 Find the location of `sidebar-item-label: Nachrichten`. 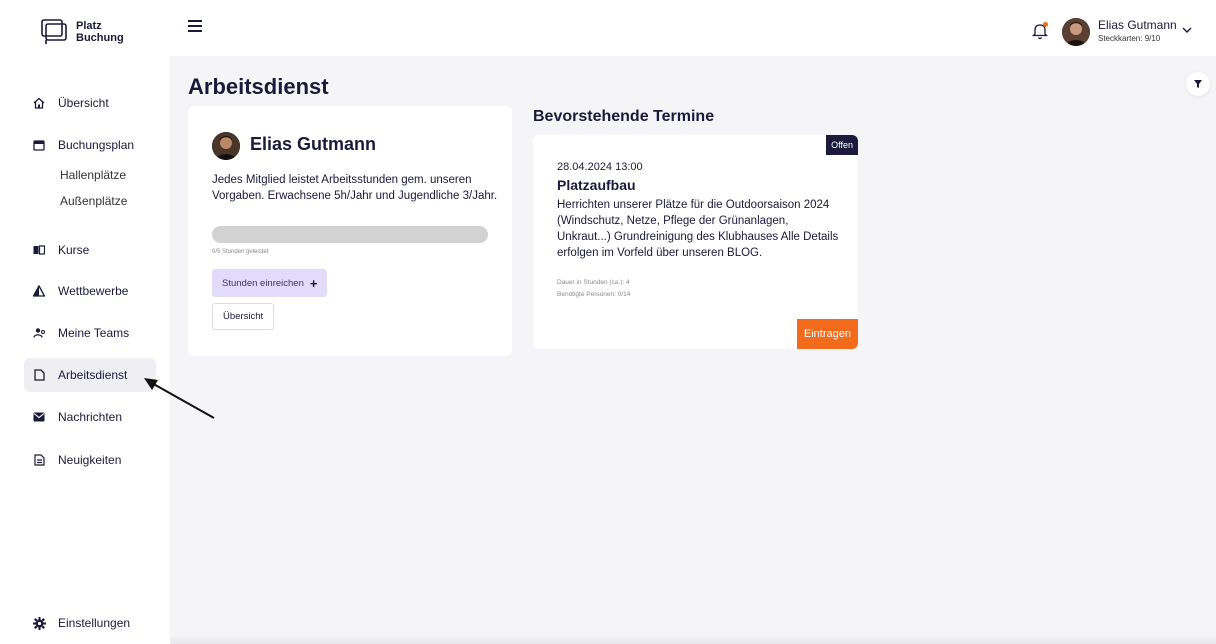

sidebar-item-label: Nachrichten is located at coordinates (90, 417).